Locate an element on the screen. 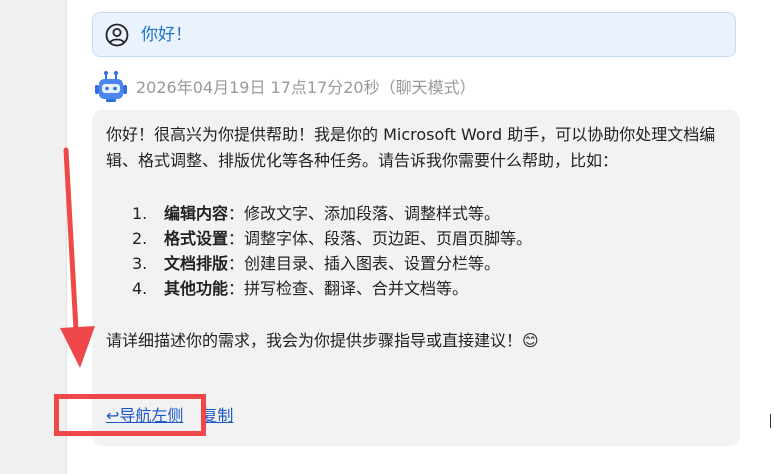 The height and width of the screenshot is (474, 774). list-item: 4. 其他功能：拼写检查、翻译、合并文档等。 is located at coordinates (414, 288).